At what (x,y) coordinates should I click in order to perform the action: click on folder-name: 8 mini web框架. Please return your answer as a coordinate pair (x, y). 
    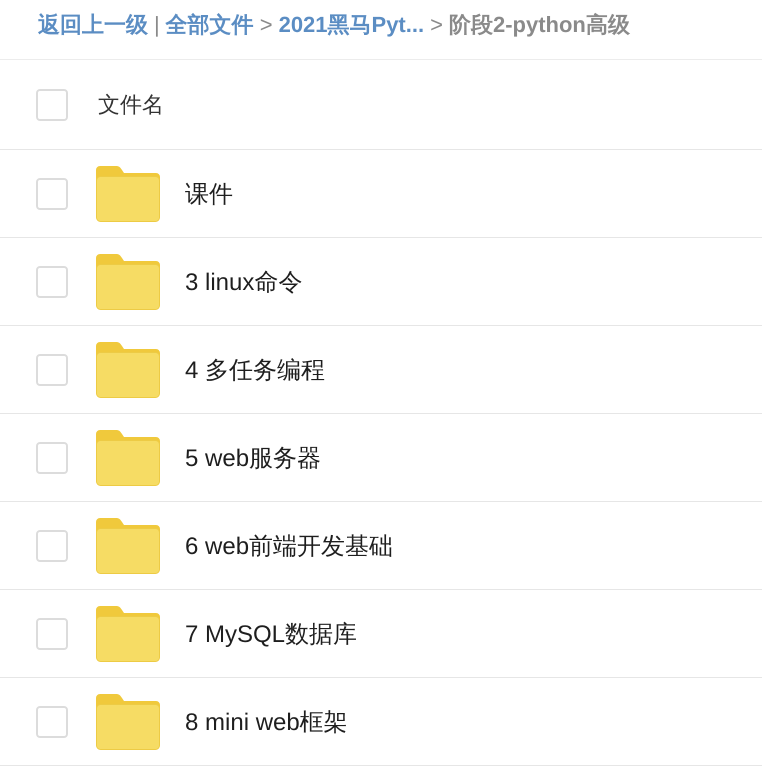
    Looking at the image, I should click on (266, 722).